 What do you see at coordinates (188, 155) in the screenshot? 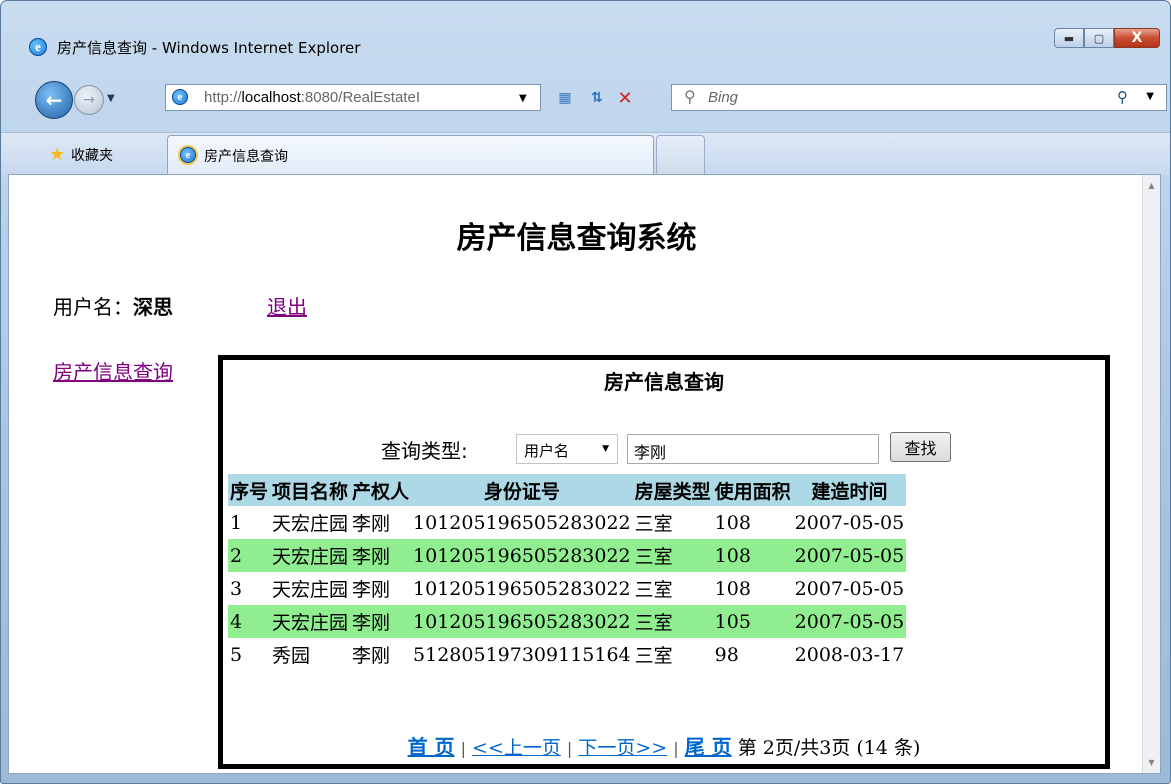
I see `tab-ie-icon: e` at bounding box center [188, 155].